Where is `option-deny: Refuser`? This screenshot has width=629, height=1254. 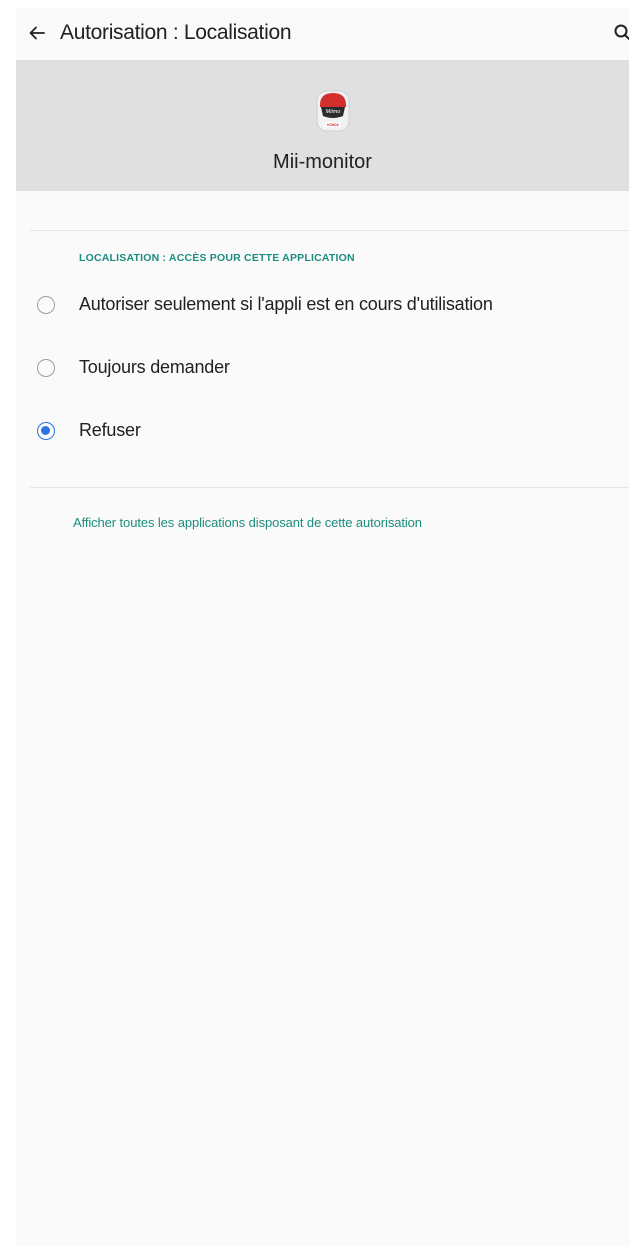
option-deny: Refuser is located at coordinates (322, 433).